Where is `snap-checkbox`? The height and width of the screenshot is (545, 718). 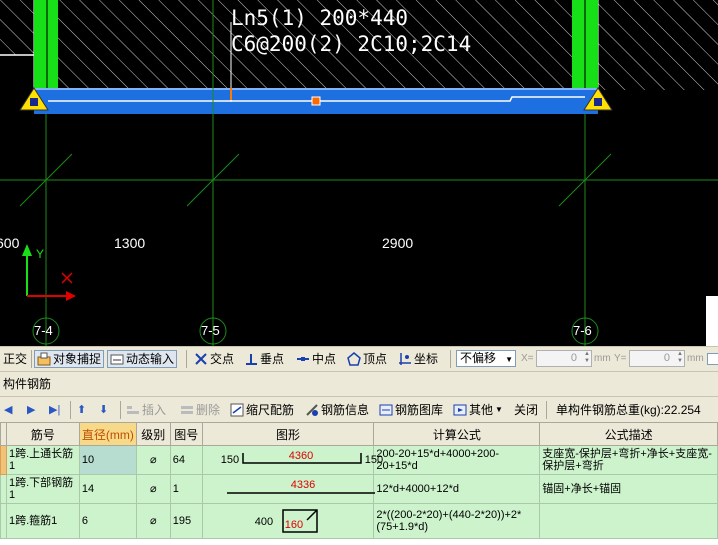 snap-checkbox is located at coordinates (712, 359).